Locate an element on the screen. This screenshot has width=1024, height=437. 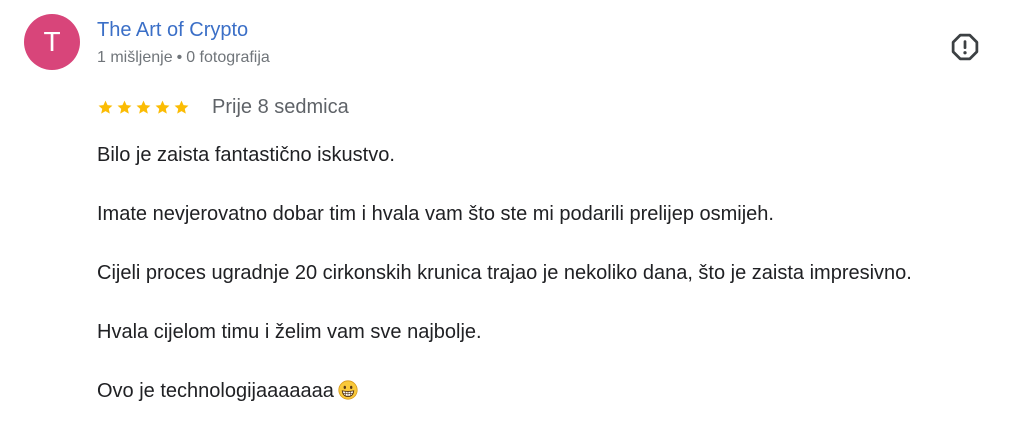
author-name-link: The Art of Crypto is located at coordinates (172, 30).